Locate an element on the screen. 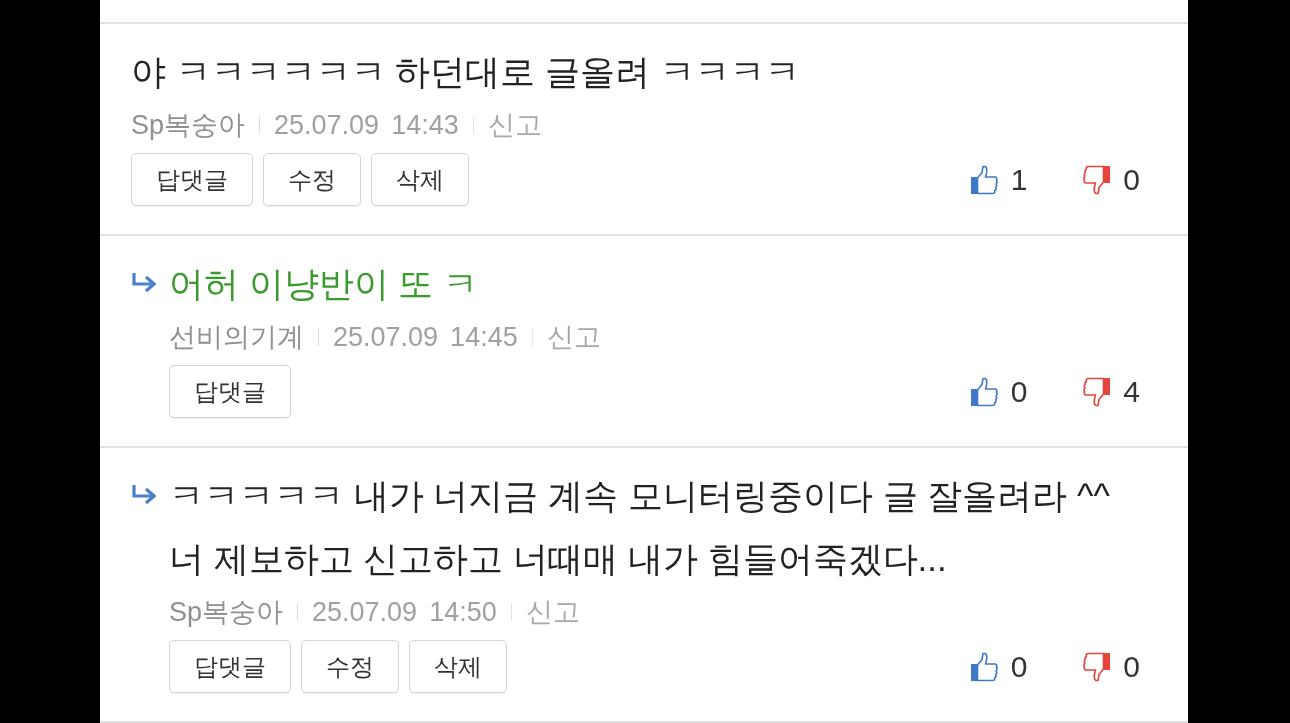  comment-text: 야 ㅋㅋㅋㅋㅋㅋ 하던대로 글올려 ㅋㅋㅋㅋ is located at coordinates (466, 72).